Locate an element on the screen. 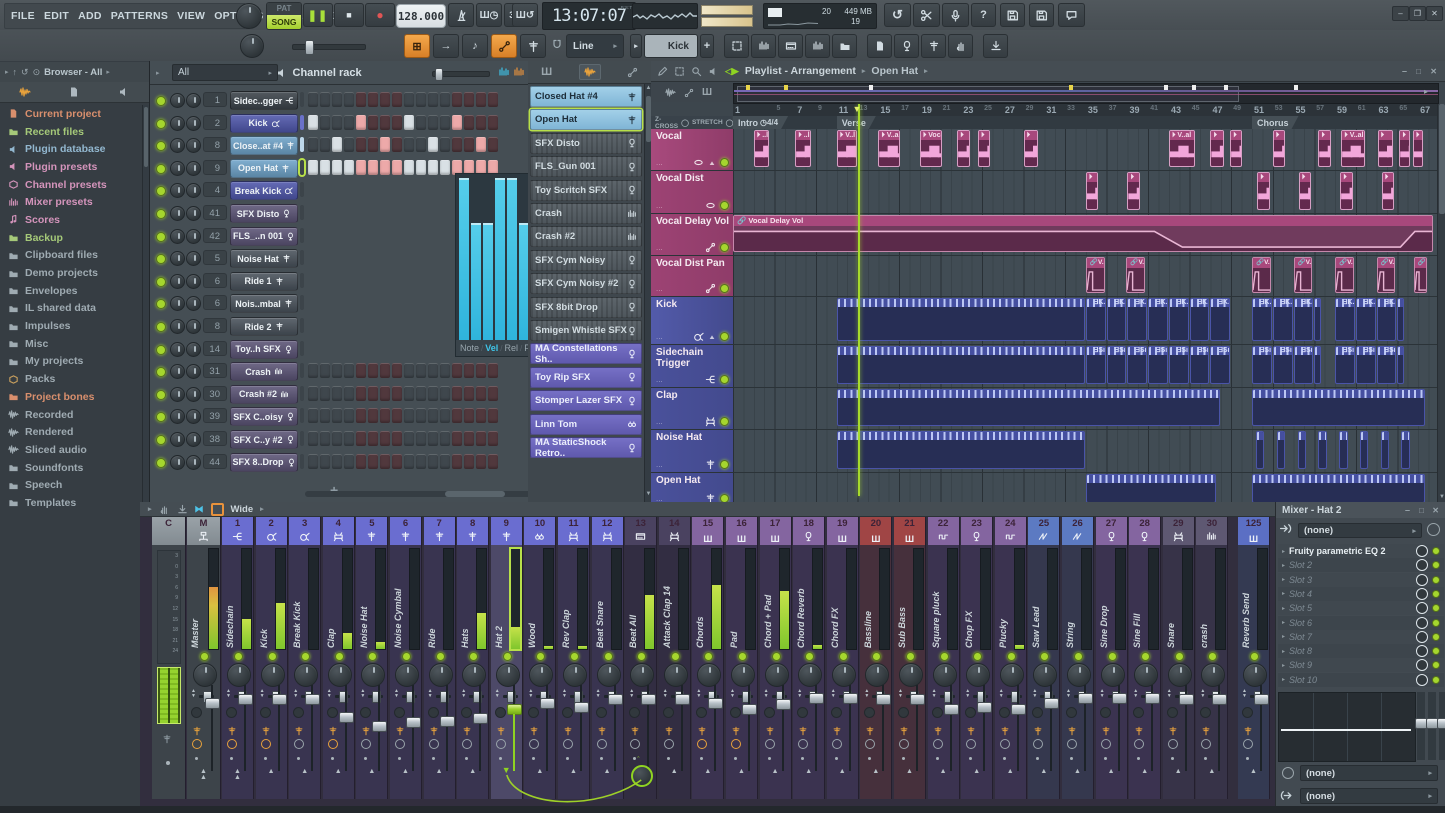 This screenshot has width=1445, height=813. browser-item-packs: Packs is located at coordinates (70, 379).